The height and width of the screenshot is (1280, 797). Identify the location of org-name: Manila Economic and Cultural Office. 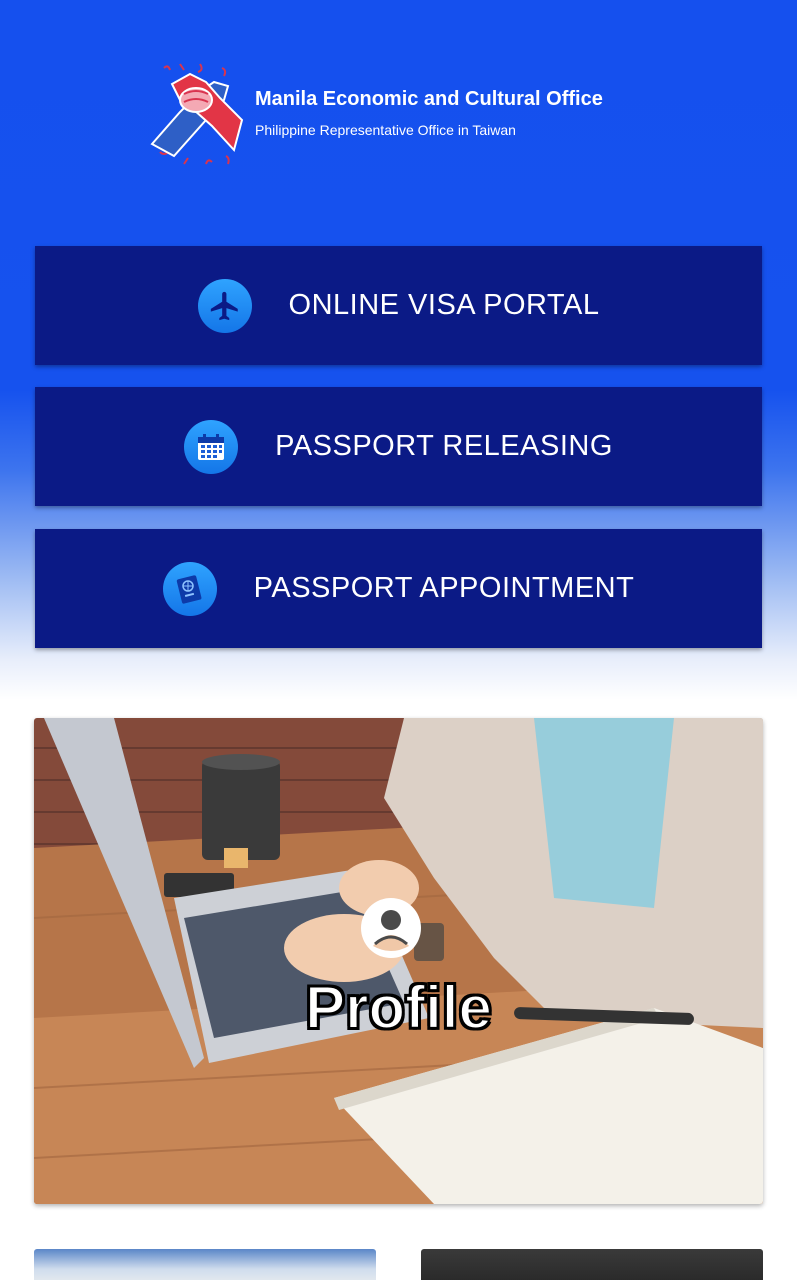
(429, 99).